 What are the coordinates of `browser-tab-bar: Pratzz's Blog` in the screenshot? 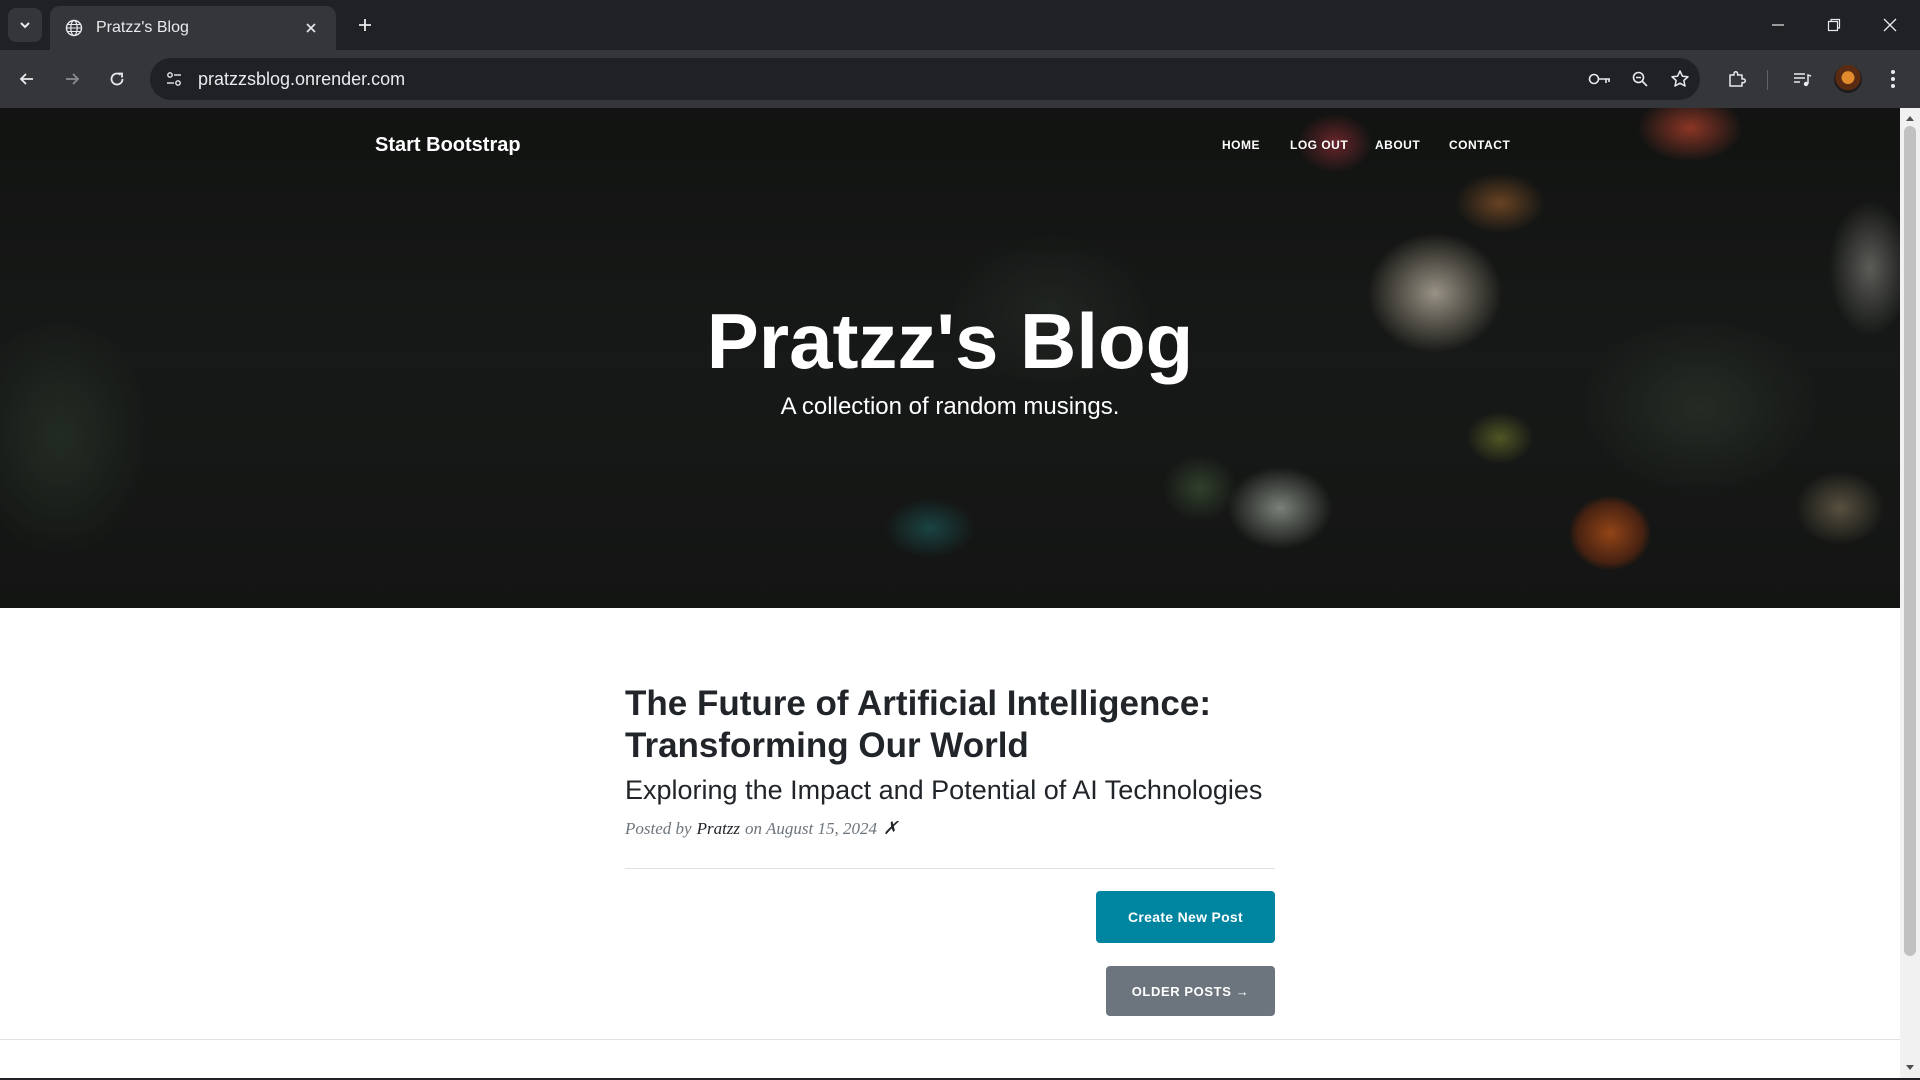 It's located at (960, 25).